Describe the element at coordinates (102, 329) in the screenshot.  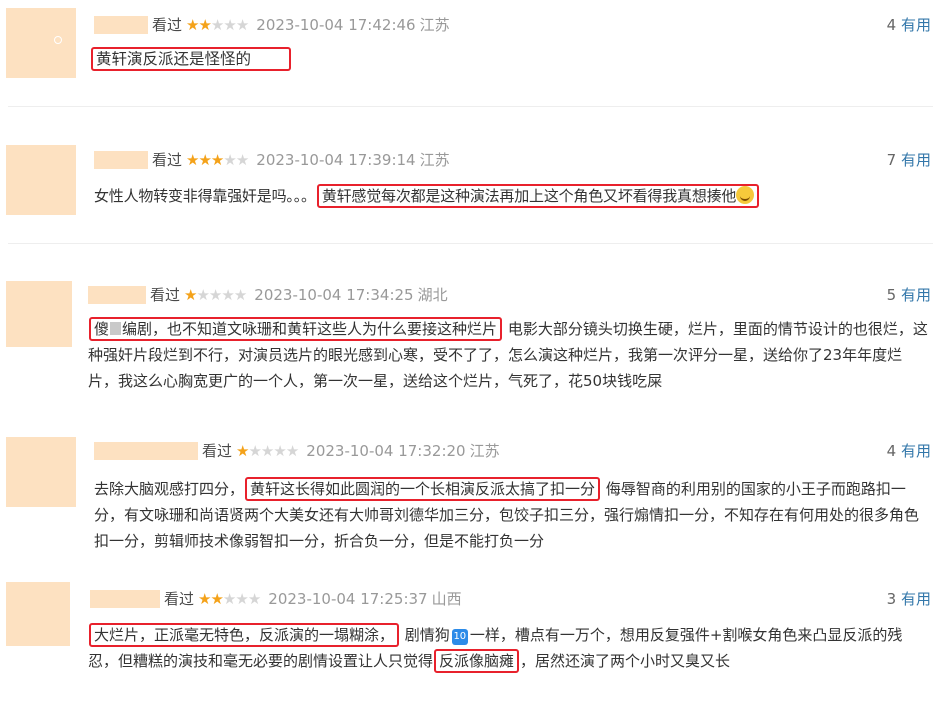
I see `highlighted-text-a: 傻` at that location.